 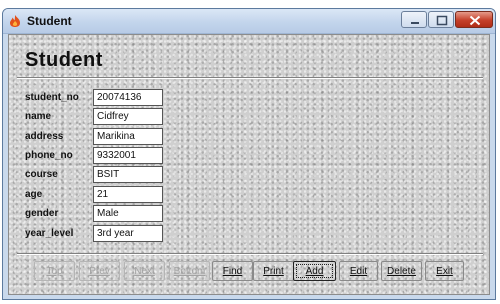 What do you see at coordinates (49, 21) in the screenshot?
I see `window-title: Student` at bounding box center [49, 21].